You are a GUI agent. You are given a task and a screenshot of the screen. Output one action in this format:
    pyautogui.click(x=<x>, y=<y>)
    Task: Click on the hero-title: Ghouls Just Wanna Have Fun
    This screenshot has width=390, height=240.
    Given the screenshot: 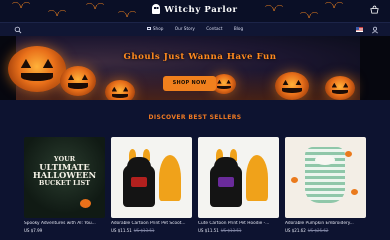 What is the action you would take?
    pyautogui.click(x=200, y=57)
    